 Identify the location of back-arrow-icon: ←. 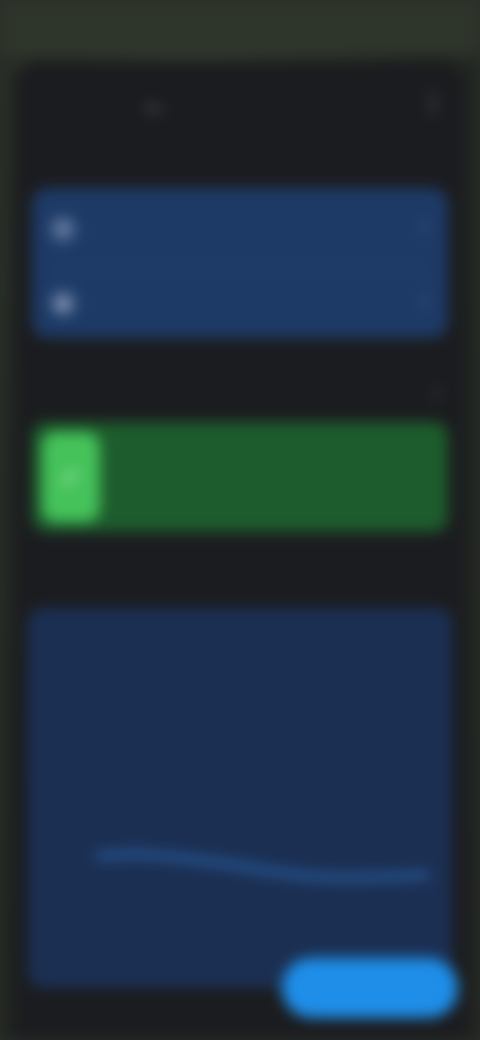
(155, 105).